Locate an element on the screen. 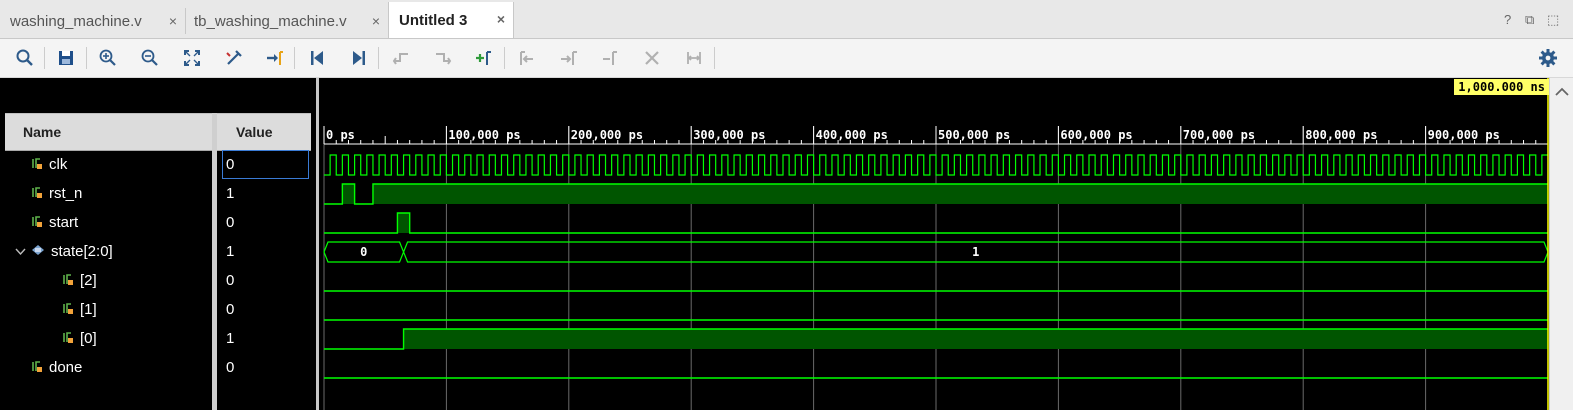  restore-icon: ⧉ is located at coordinates (1529, 20).